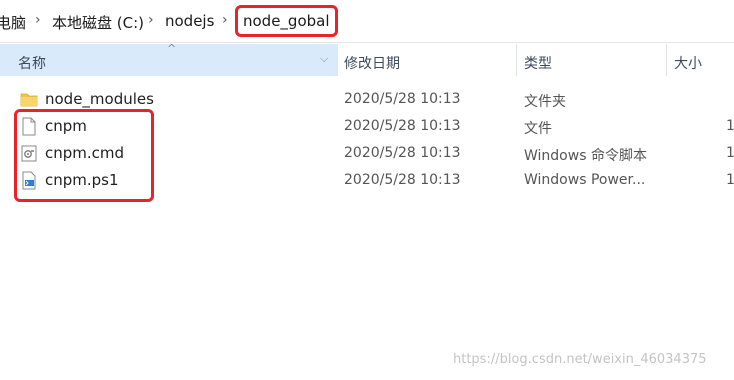 This screenshot has width=734, height=380. What do you see at coordinates (13, 22) in the screenshot?
I see `breadcrumb-this-pc: 电脑` at bounding box center [13, 22].